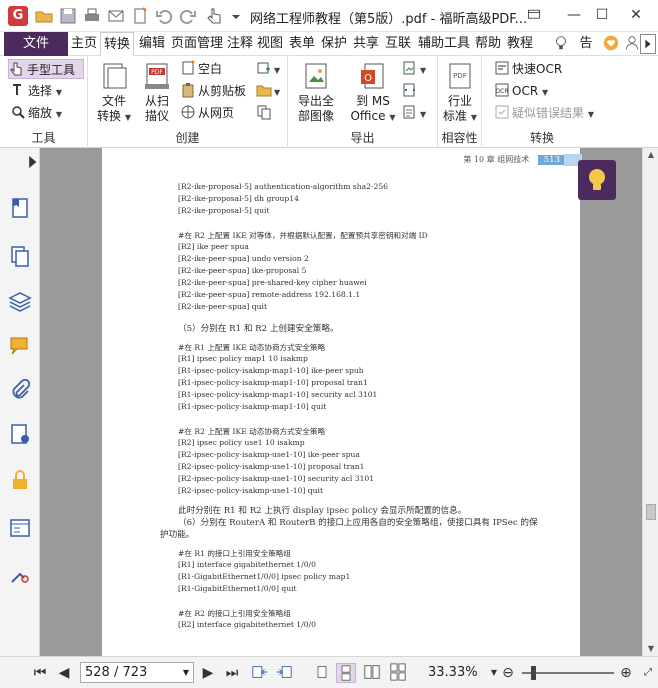  What do you see at coordinates (114, 92) in the screenshot?
I see `file-convert-button: 文件 转换 ▼` at bounding box center [114, 92].